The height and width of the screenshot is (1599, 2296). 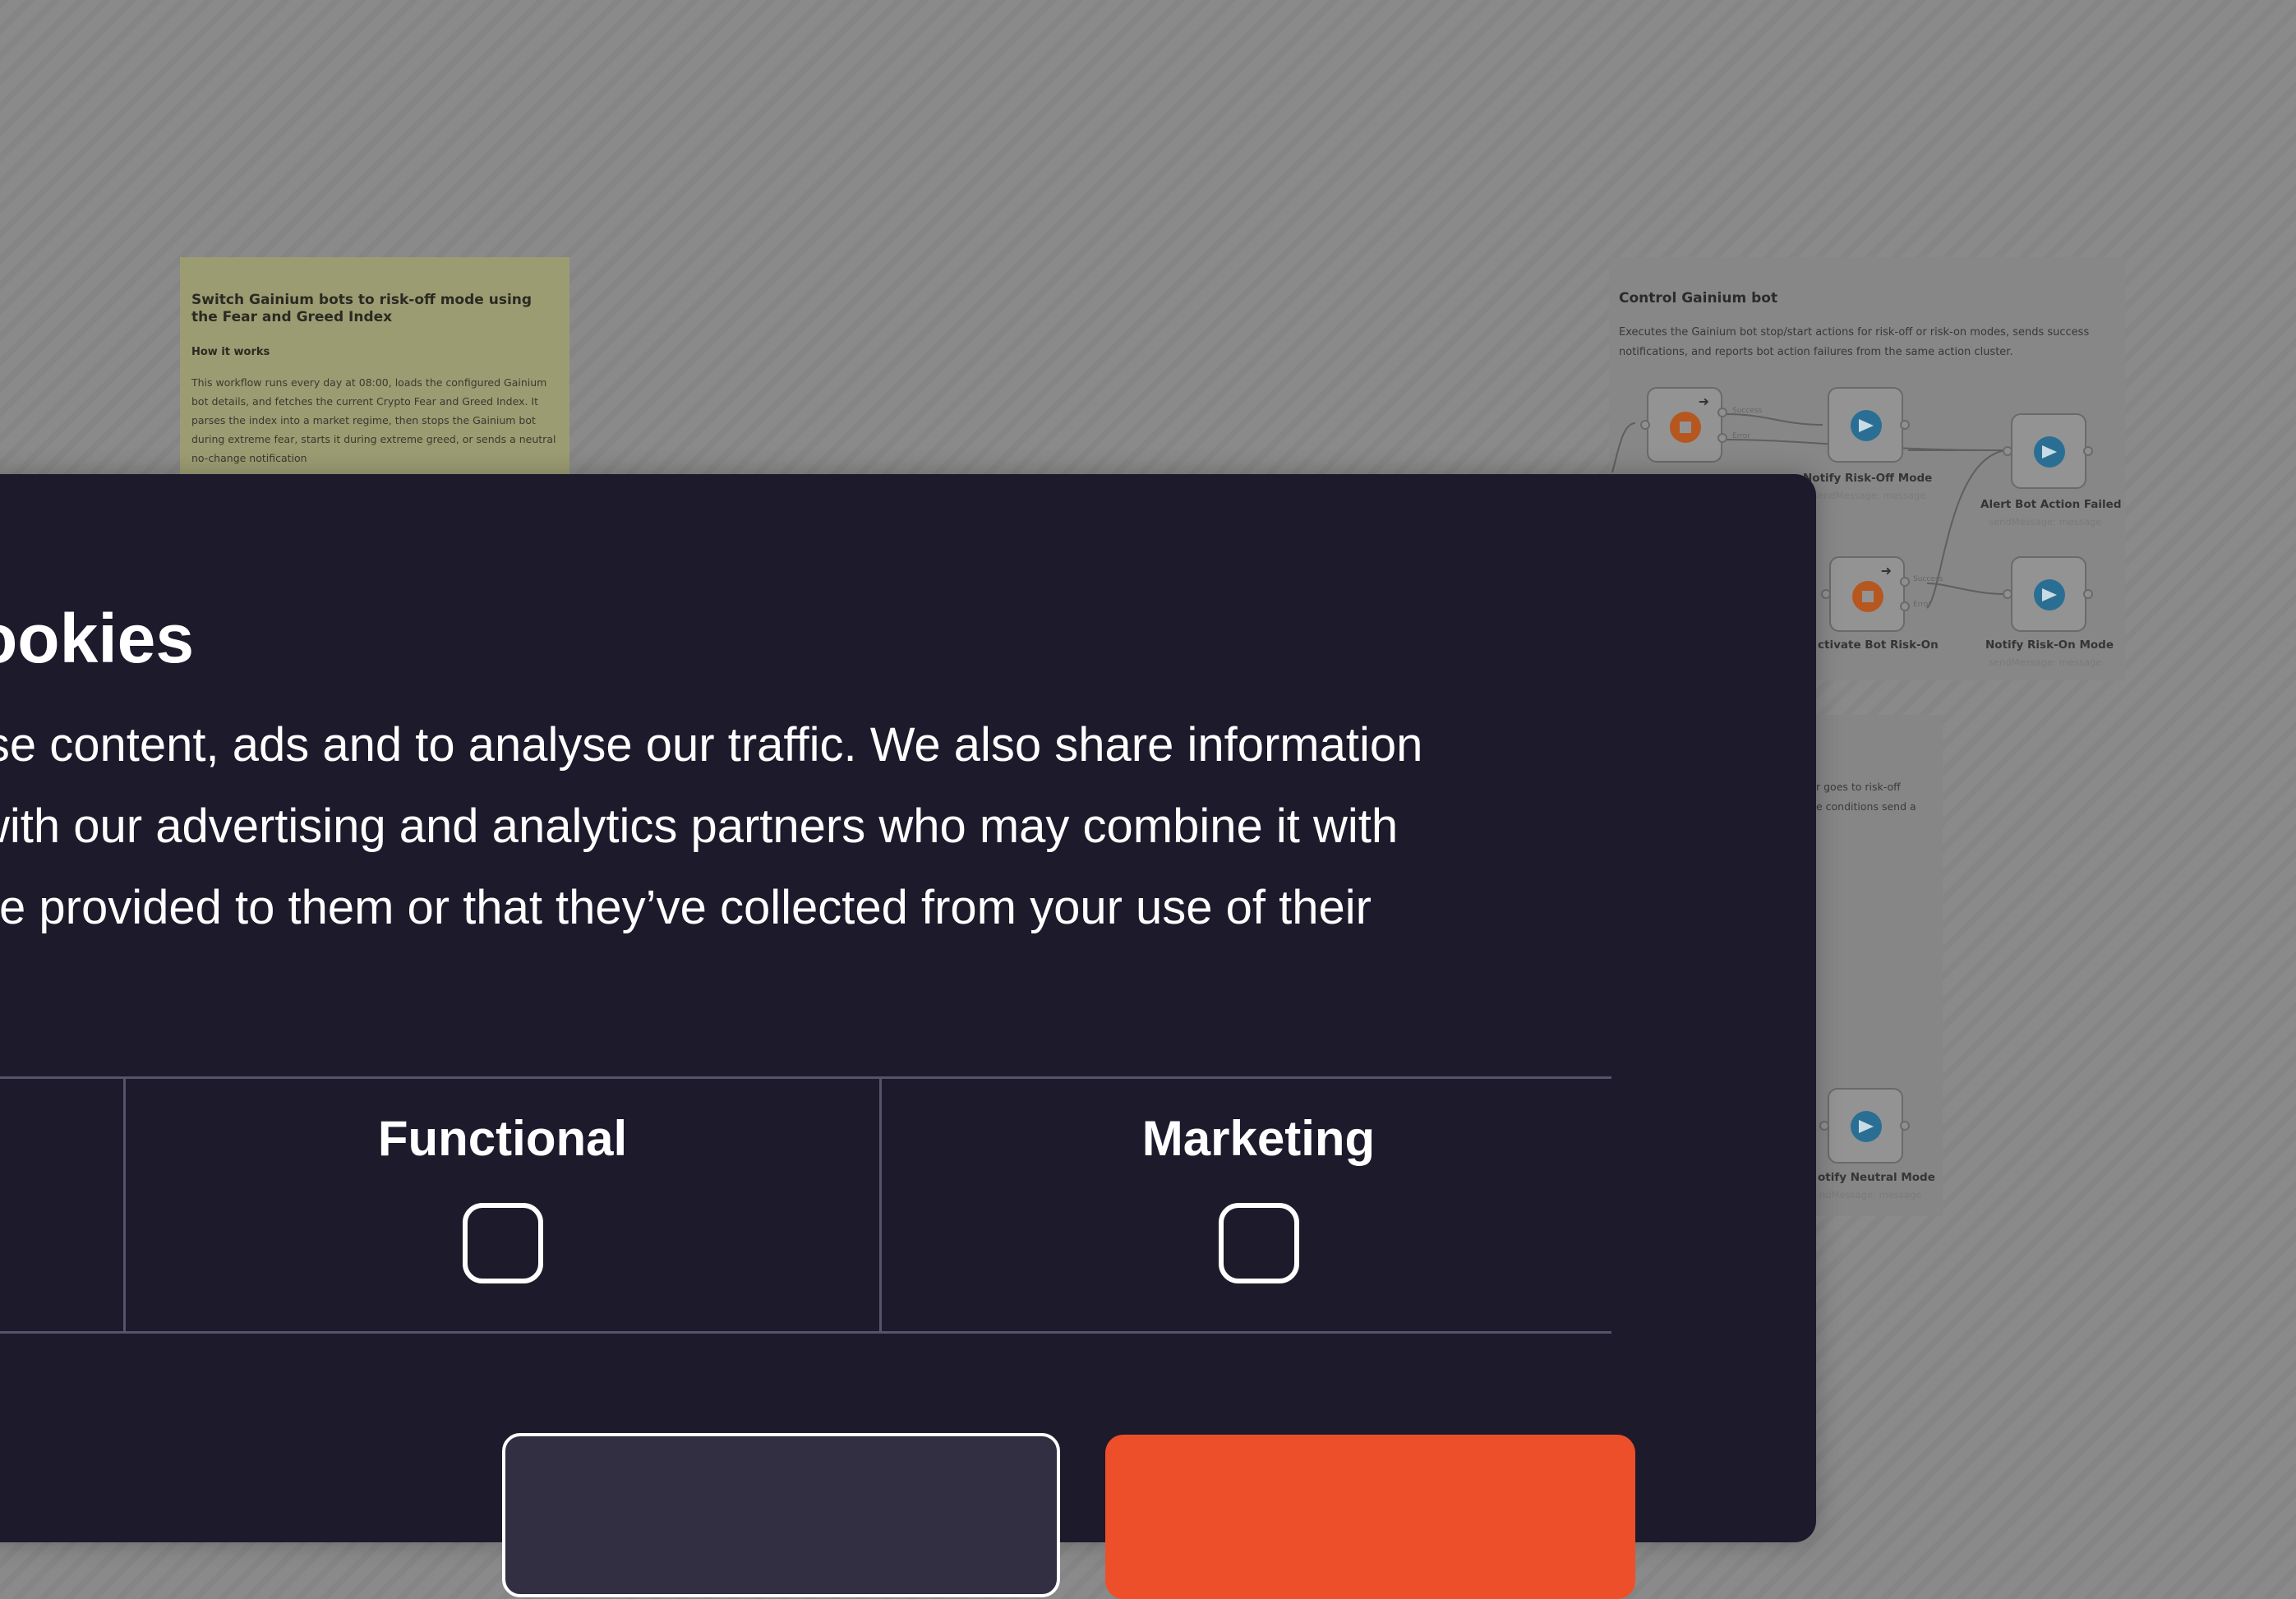 What do you see at coordinates (230, 352) in the screenshot?
I see `sticky-note-heading: How it works` at bounding box center [230, 352].